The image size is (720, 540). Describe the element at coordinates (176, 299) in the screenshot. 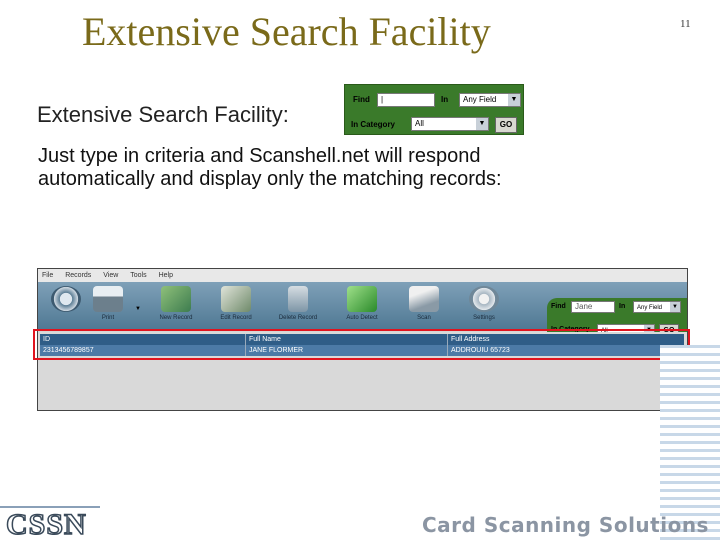

I see `new-record-icon` at that location.